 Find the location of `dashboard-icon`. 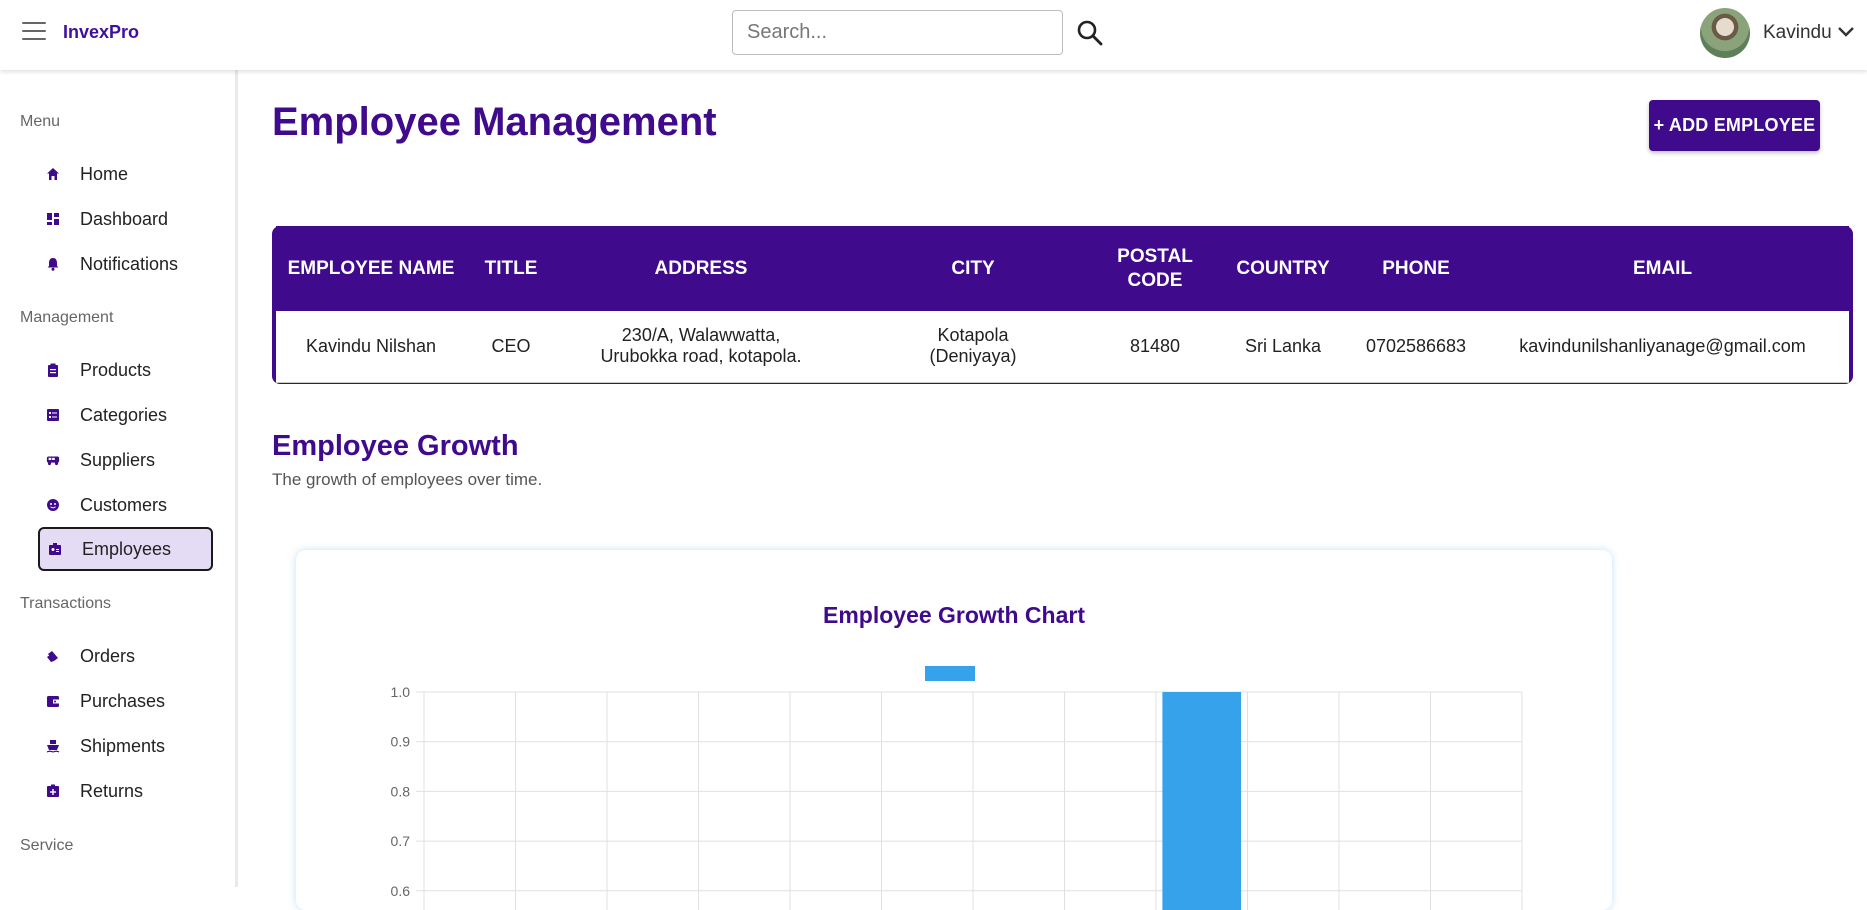

dashboard-icon is located at coordinates (53, 219).